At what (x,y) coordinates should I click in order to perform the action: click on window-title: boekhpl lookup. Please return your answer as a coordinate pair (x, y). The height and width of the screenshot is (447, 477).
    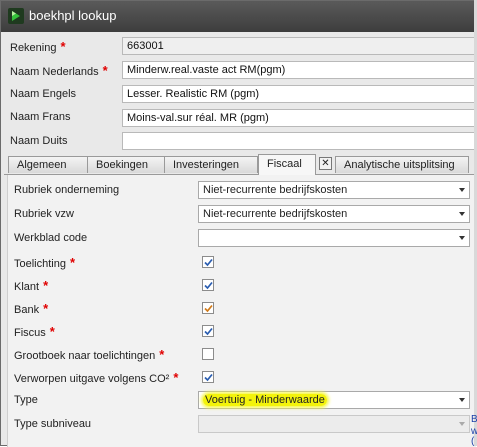
    Looking at the image, I should click on (73, 15).